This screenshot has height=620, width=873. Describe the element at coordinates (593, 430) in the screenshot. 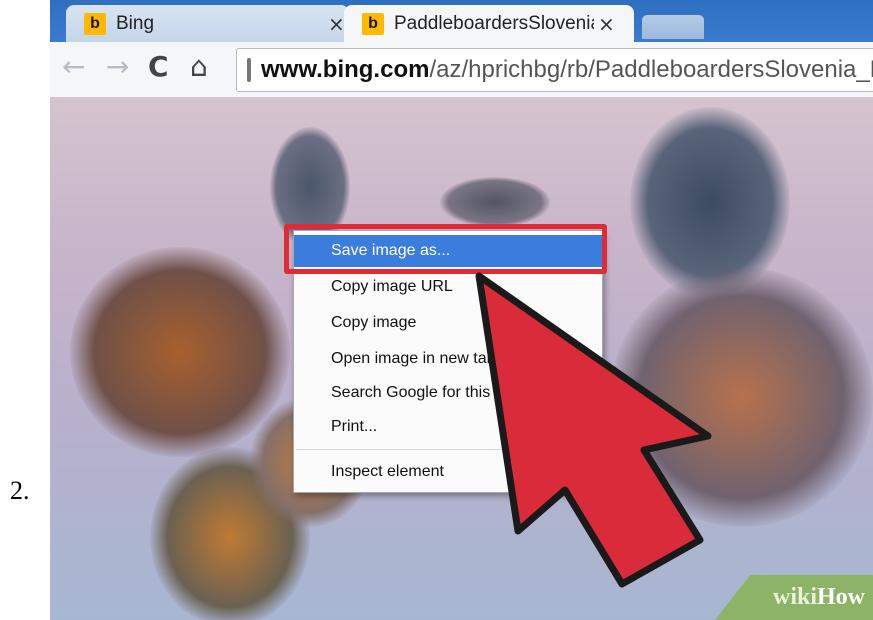

I see `pointer-arrow-icon` at that location.